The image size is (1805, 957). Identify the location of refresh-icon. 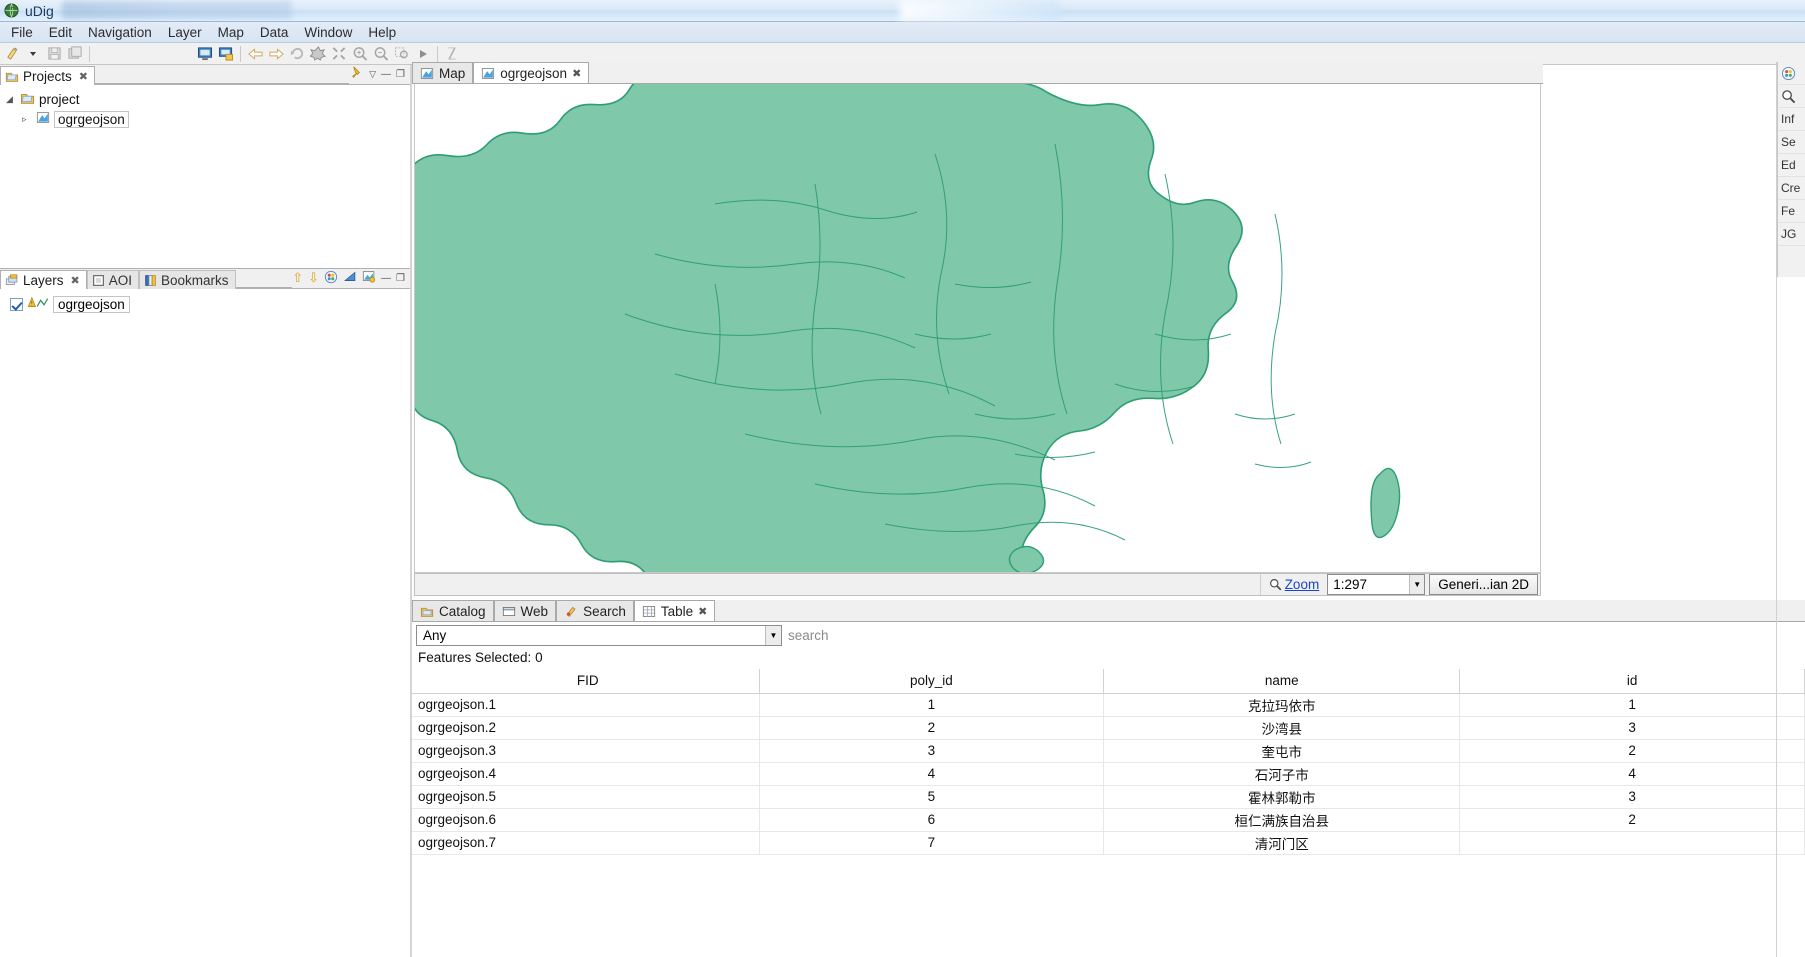
(297, 53).